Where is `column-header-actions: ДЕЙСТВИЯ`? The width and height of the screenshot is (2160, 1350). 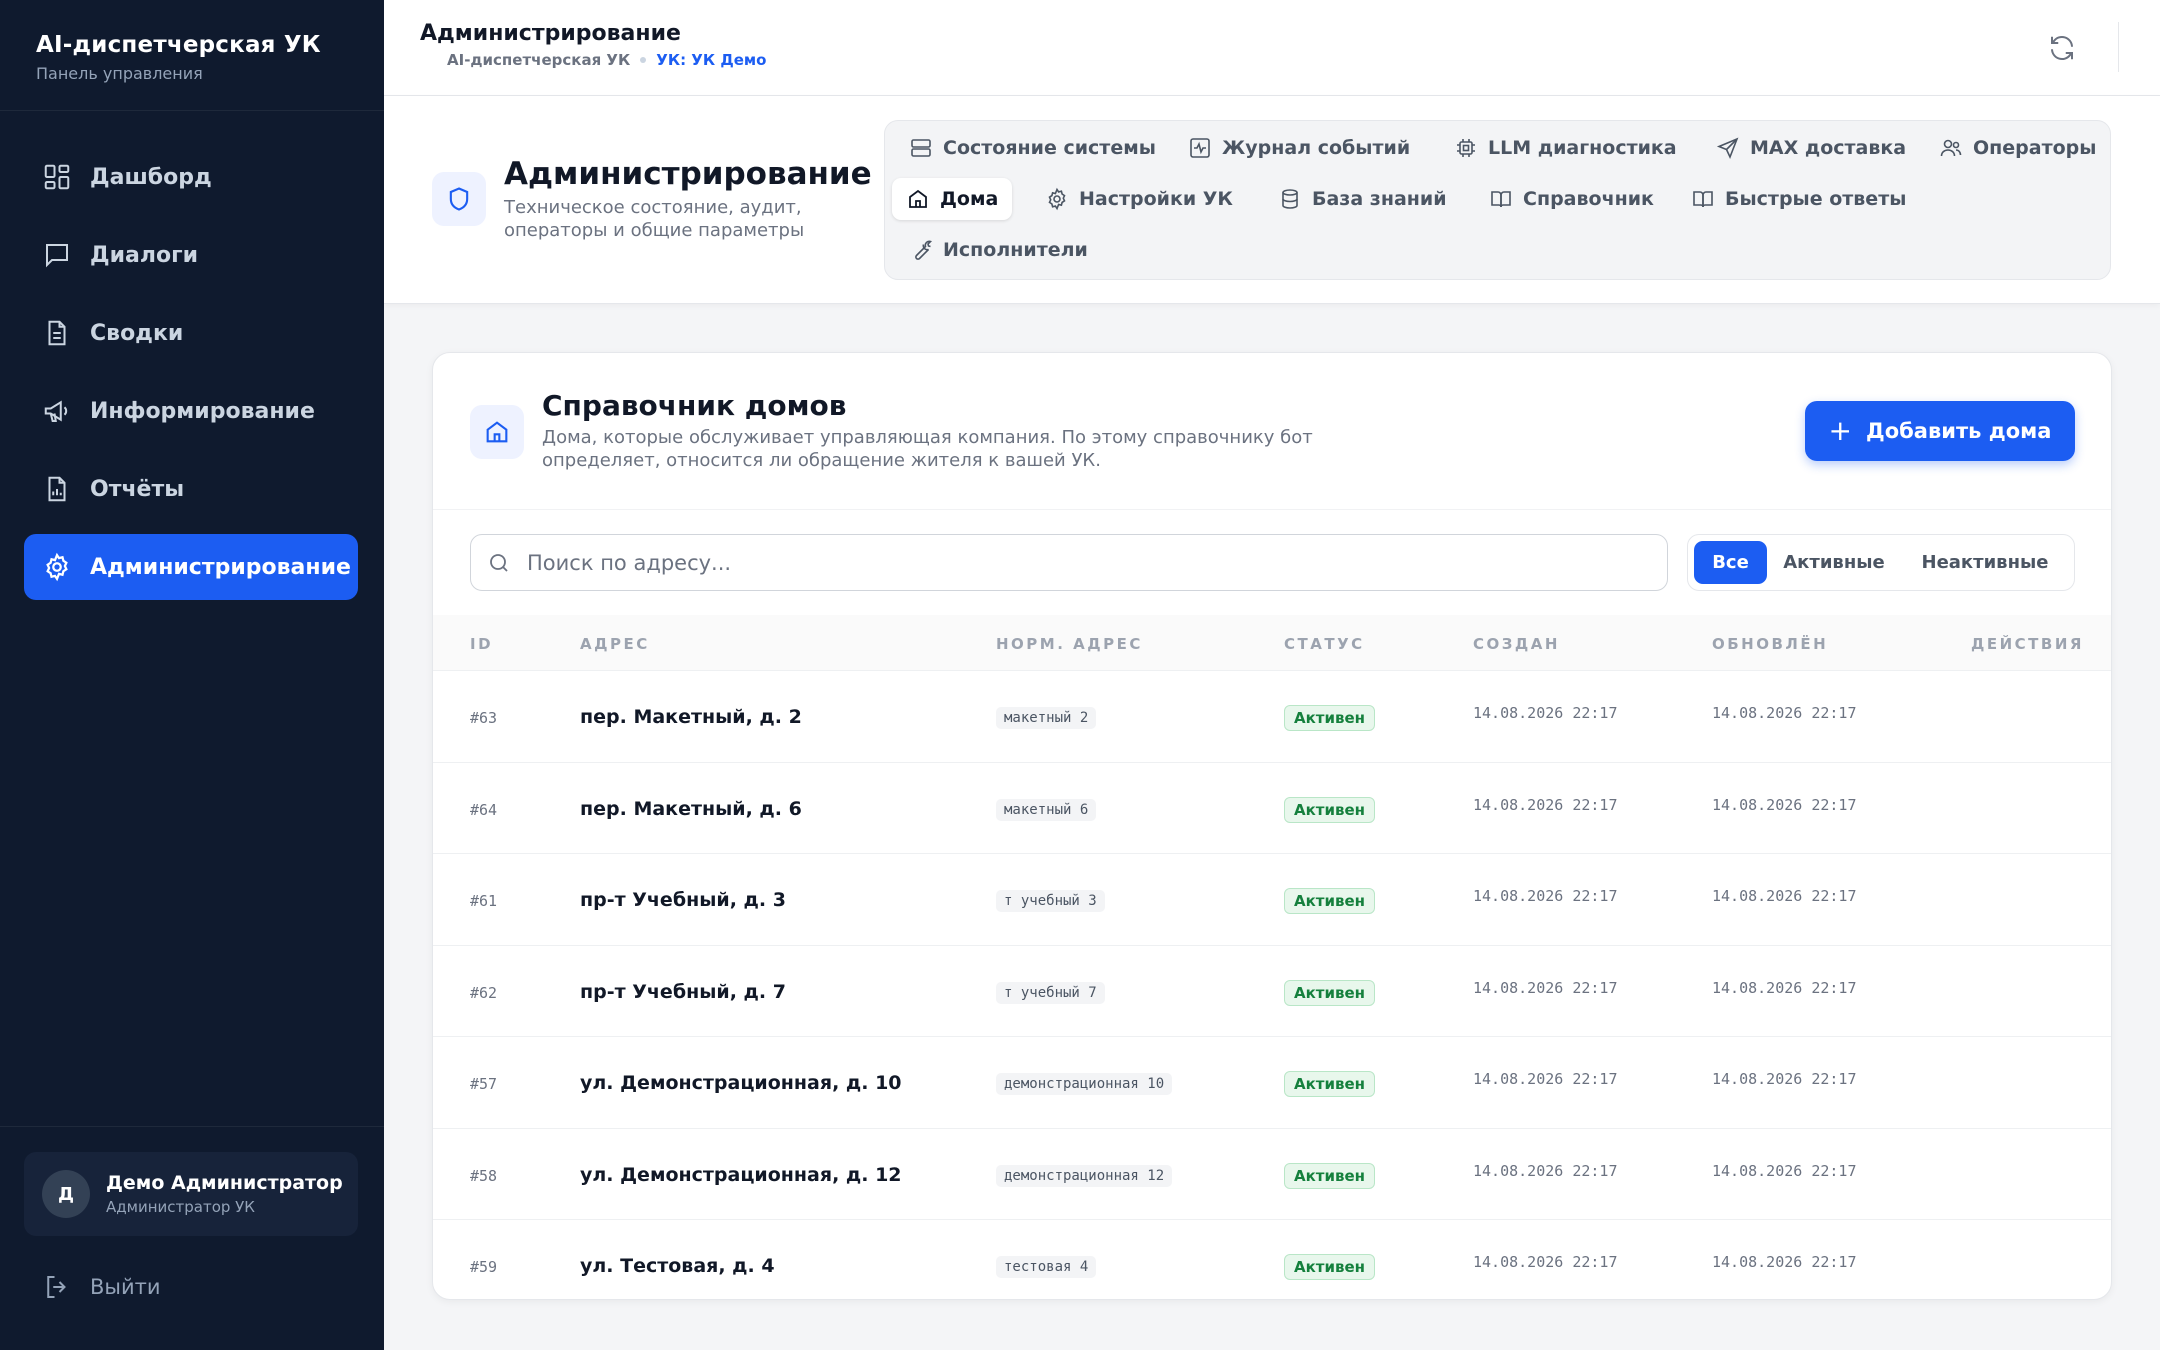 column-header-actions: ДЕЙСТВИЯ is located at coordinates (2027, 644).